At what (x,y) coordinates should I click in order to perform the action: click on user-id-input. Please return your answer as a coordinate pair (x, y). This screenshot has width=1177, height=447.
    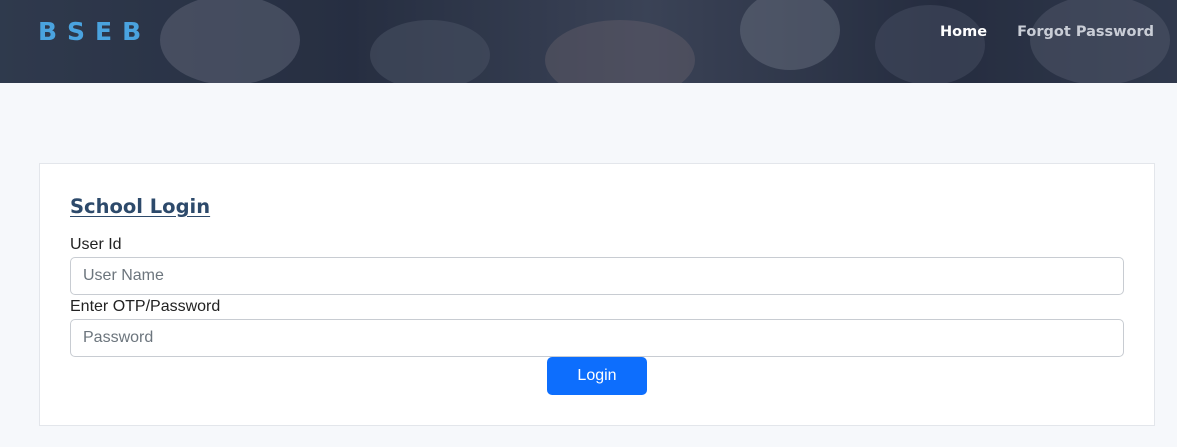
    Looking at the image, I should click on (597, 276).